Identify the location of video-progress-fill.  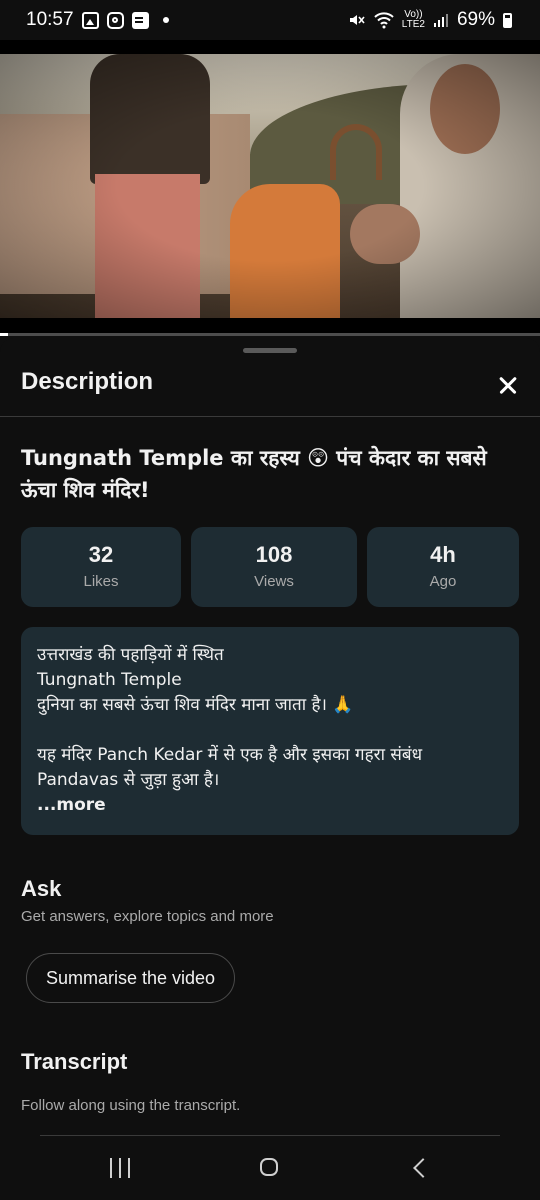
(4, 334).